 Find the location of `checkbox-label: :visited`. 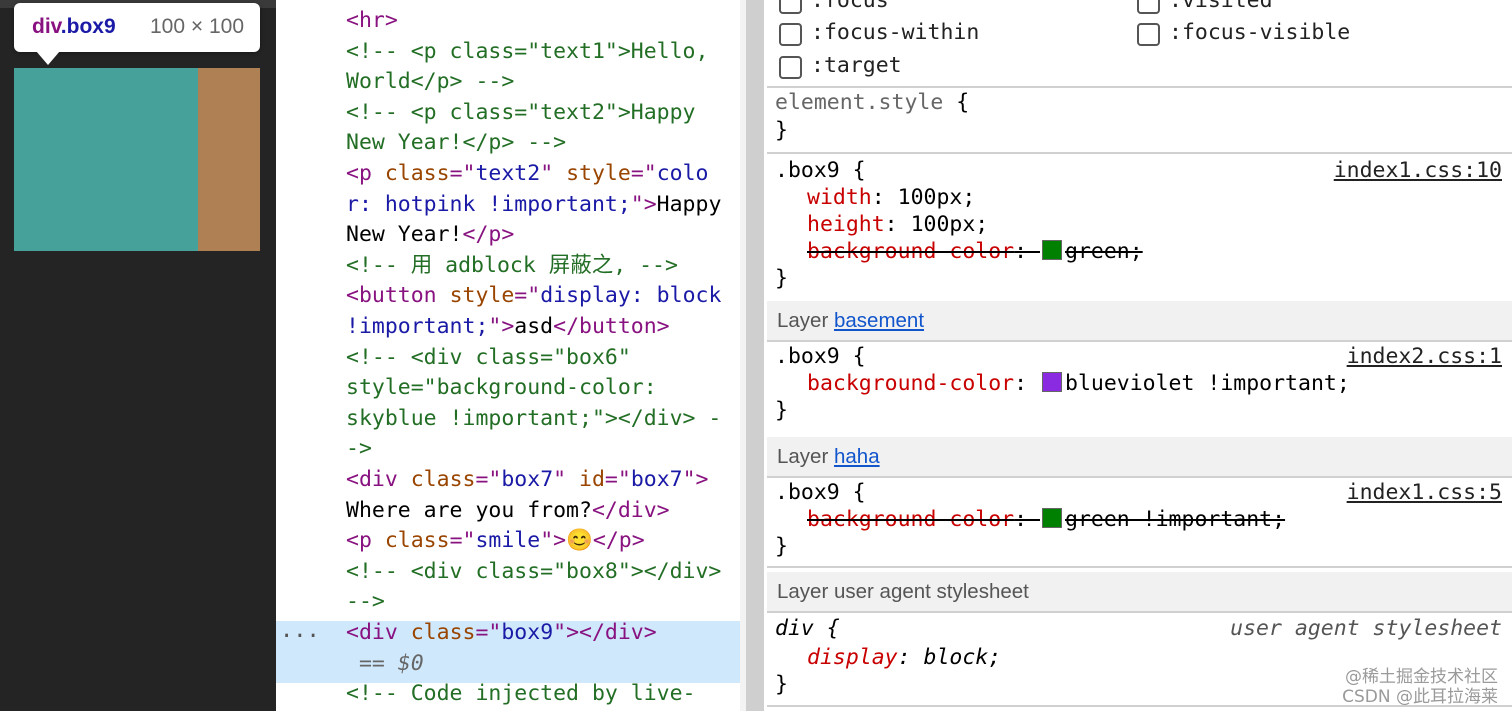

checkbox-label: :visited is located at coordinates (1221, 6).